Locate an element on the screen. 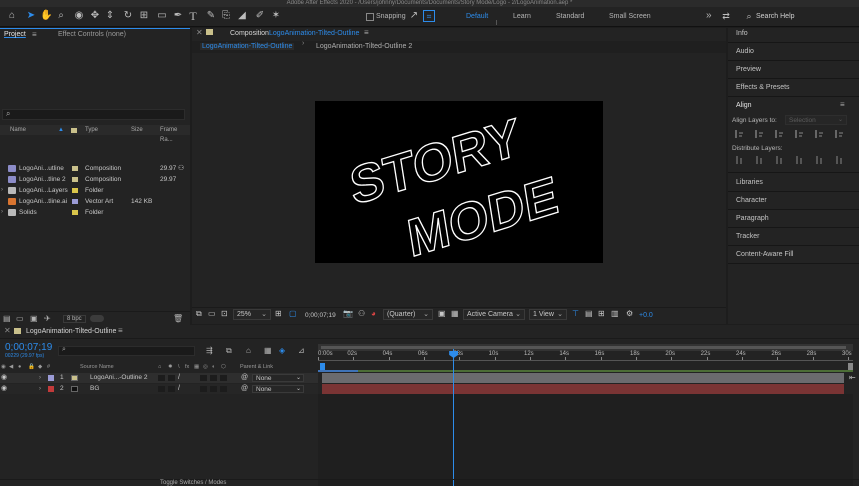 The image size is (859, 486). workspace-small-screen: Small Screen is located at coordinates (630, 16).